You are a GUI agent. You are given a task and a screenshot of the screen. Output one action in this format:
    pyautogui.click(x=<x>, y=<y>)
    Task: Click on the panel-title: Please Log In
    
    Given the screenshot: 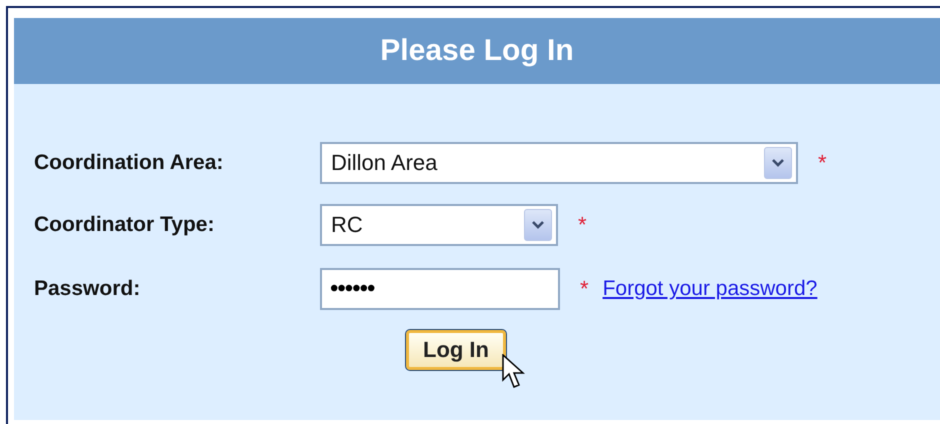 What is the action you would take?
    pyautogui.click(x=477, y=51)
    